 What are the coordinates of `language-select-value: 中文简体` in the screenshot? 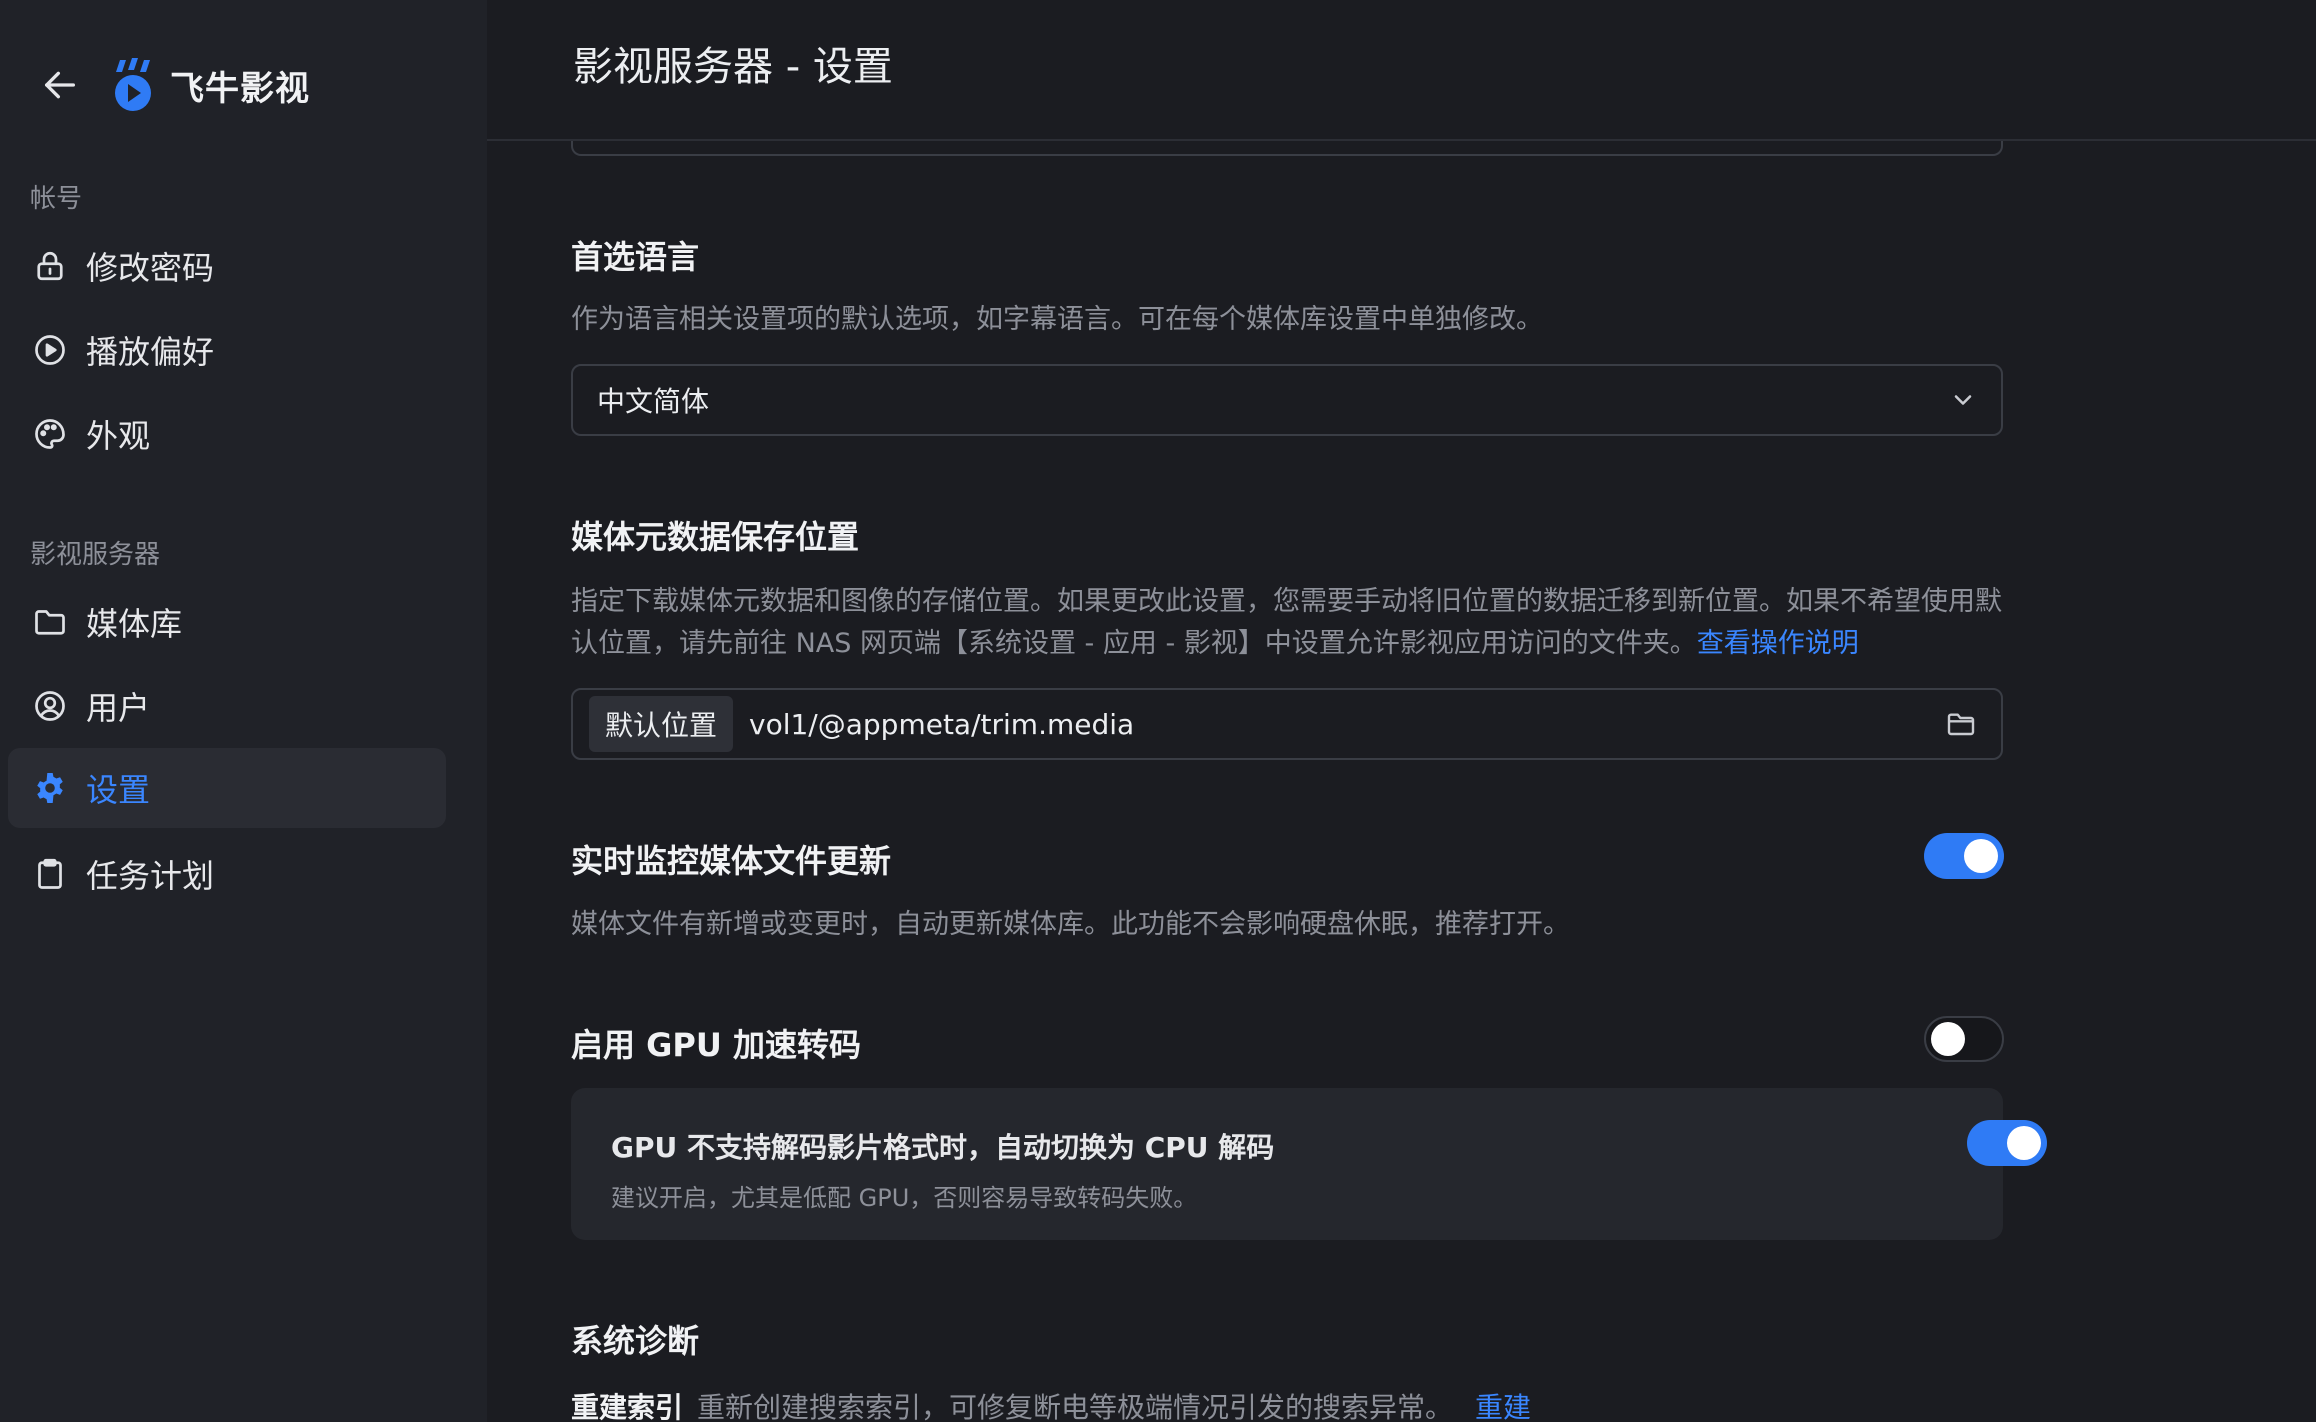 It's located at (653, 401).